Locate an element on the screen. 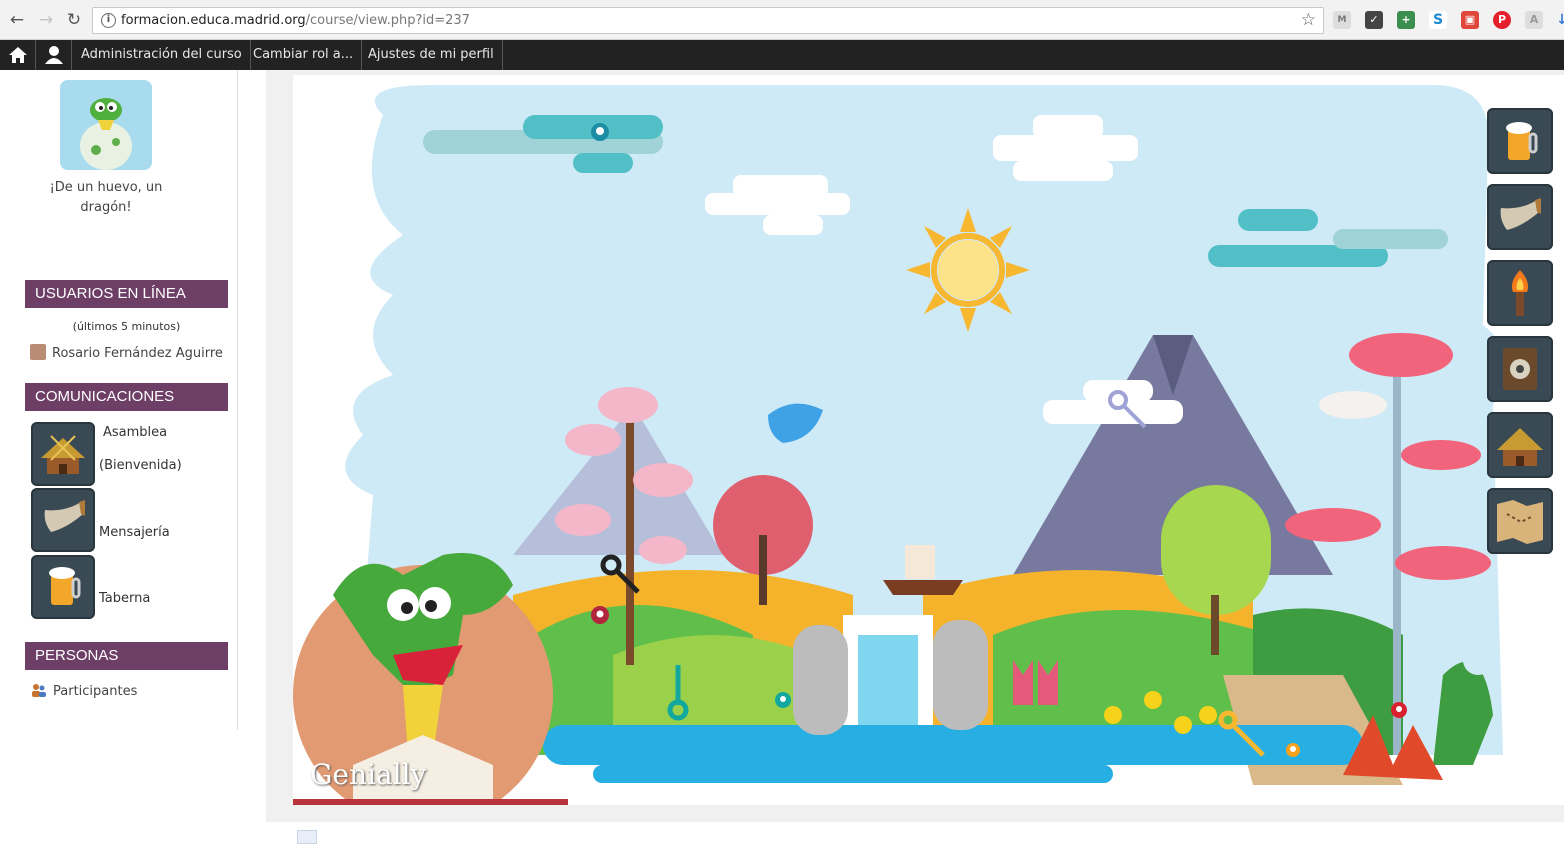  info-icon: i is located at coordinates (108, 20).